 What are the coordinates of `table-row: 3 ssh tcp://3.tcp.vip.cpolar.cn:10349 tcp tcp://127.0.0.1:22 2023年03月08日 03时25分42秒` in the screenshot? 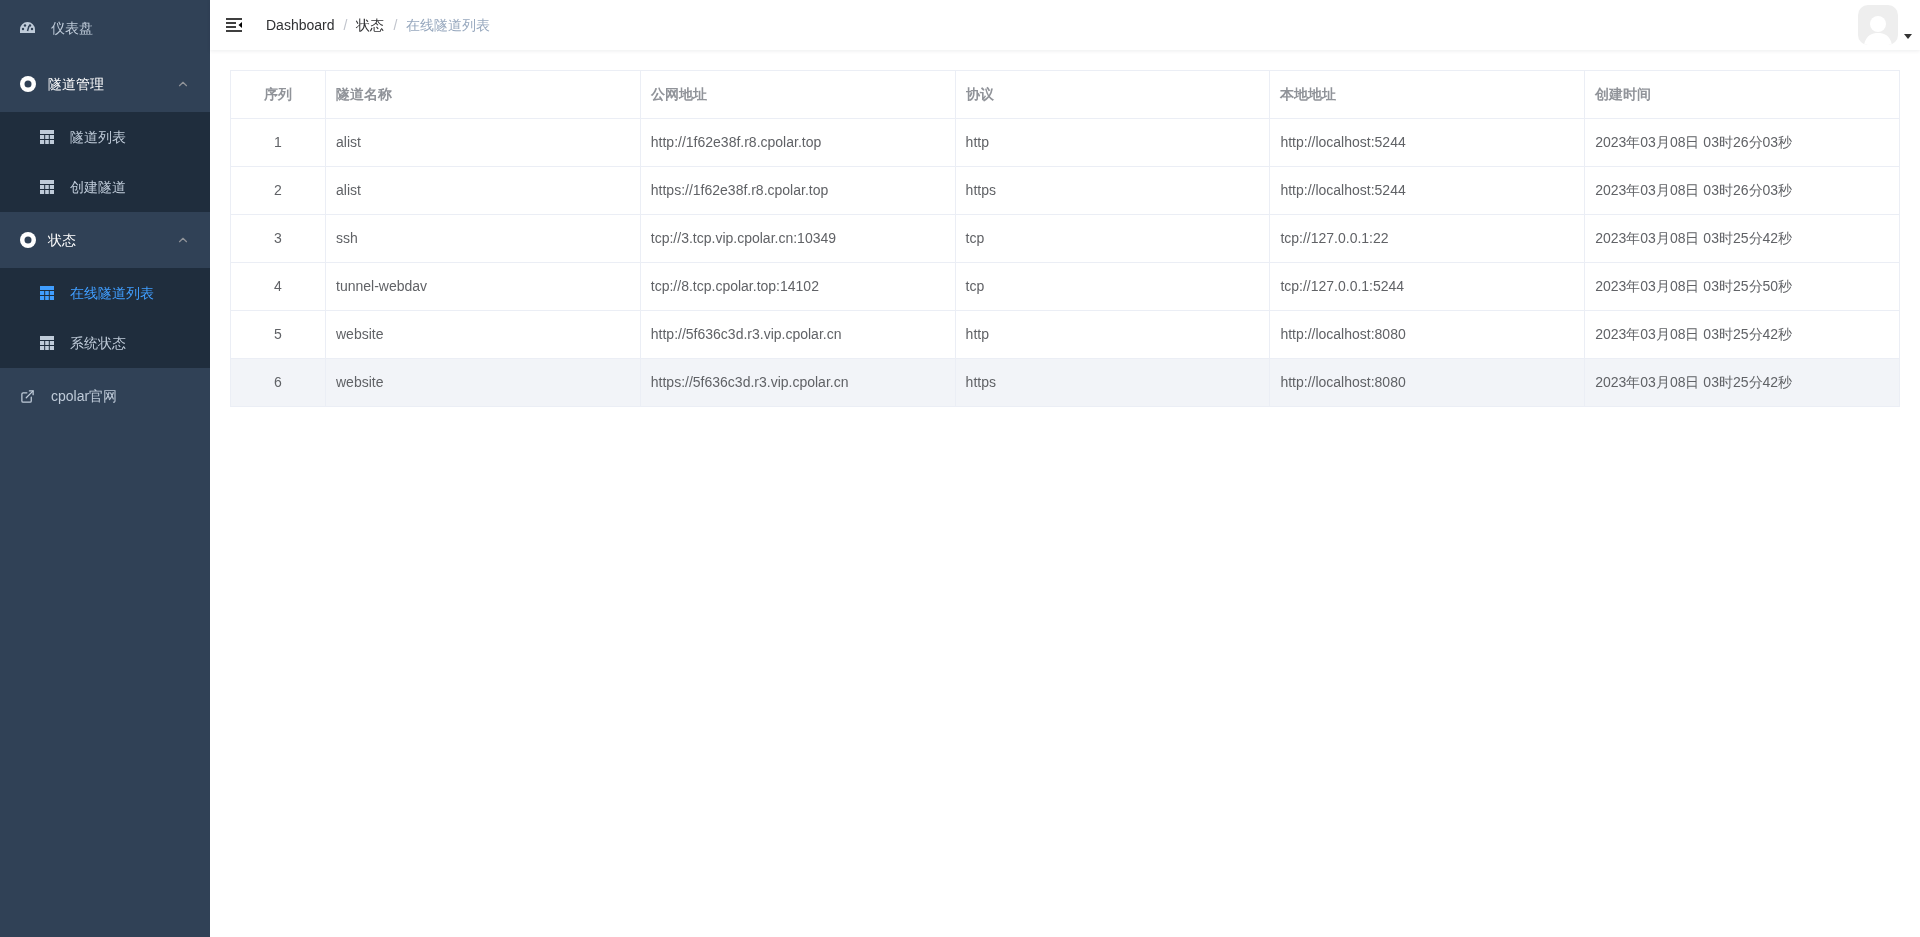 It's located at (1065, 238).